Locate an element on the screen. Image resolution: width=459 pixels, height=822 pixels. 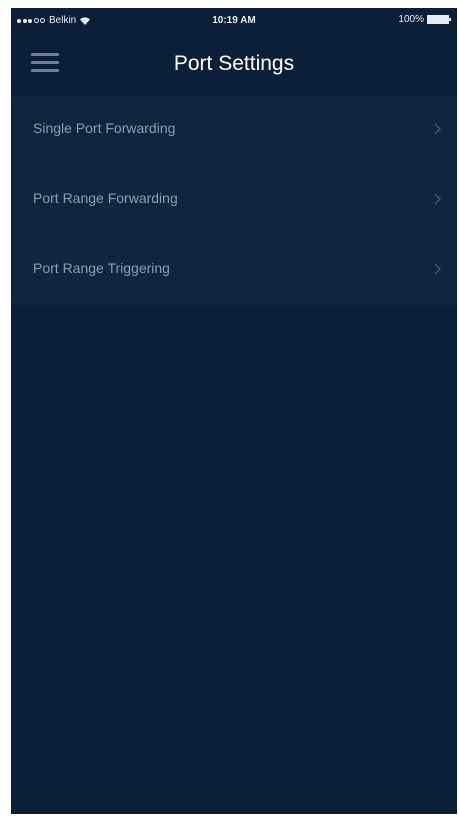
list-item-single-port-forwarding: Single Port Forwarding is located at coordinates (234, 131).